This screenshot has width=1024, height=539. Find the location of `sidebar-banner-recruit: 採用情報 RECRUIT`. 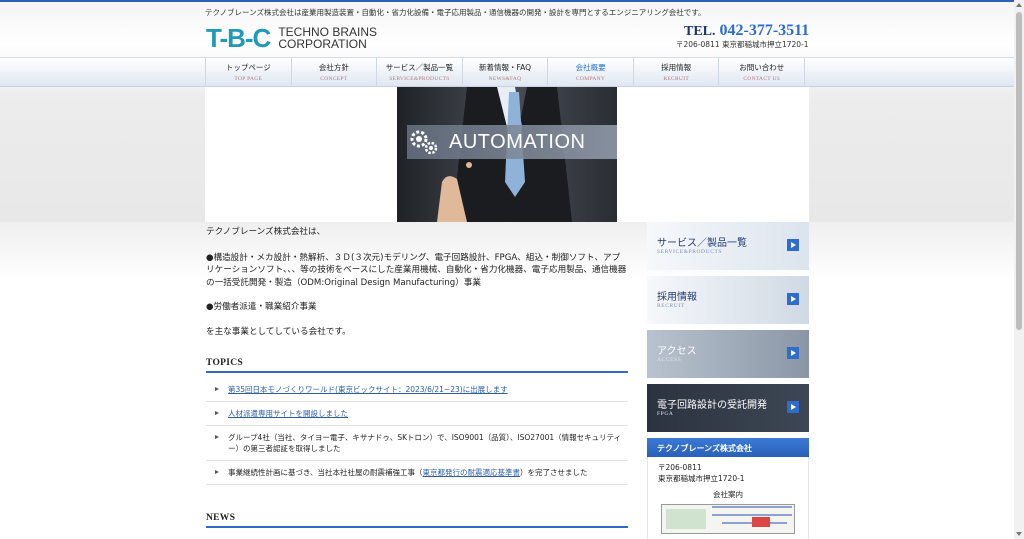

sidebar-banner-recruit: 採用情報 RECRUIT is located at coordinates (728, 300).